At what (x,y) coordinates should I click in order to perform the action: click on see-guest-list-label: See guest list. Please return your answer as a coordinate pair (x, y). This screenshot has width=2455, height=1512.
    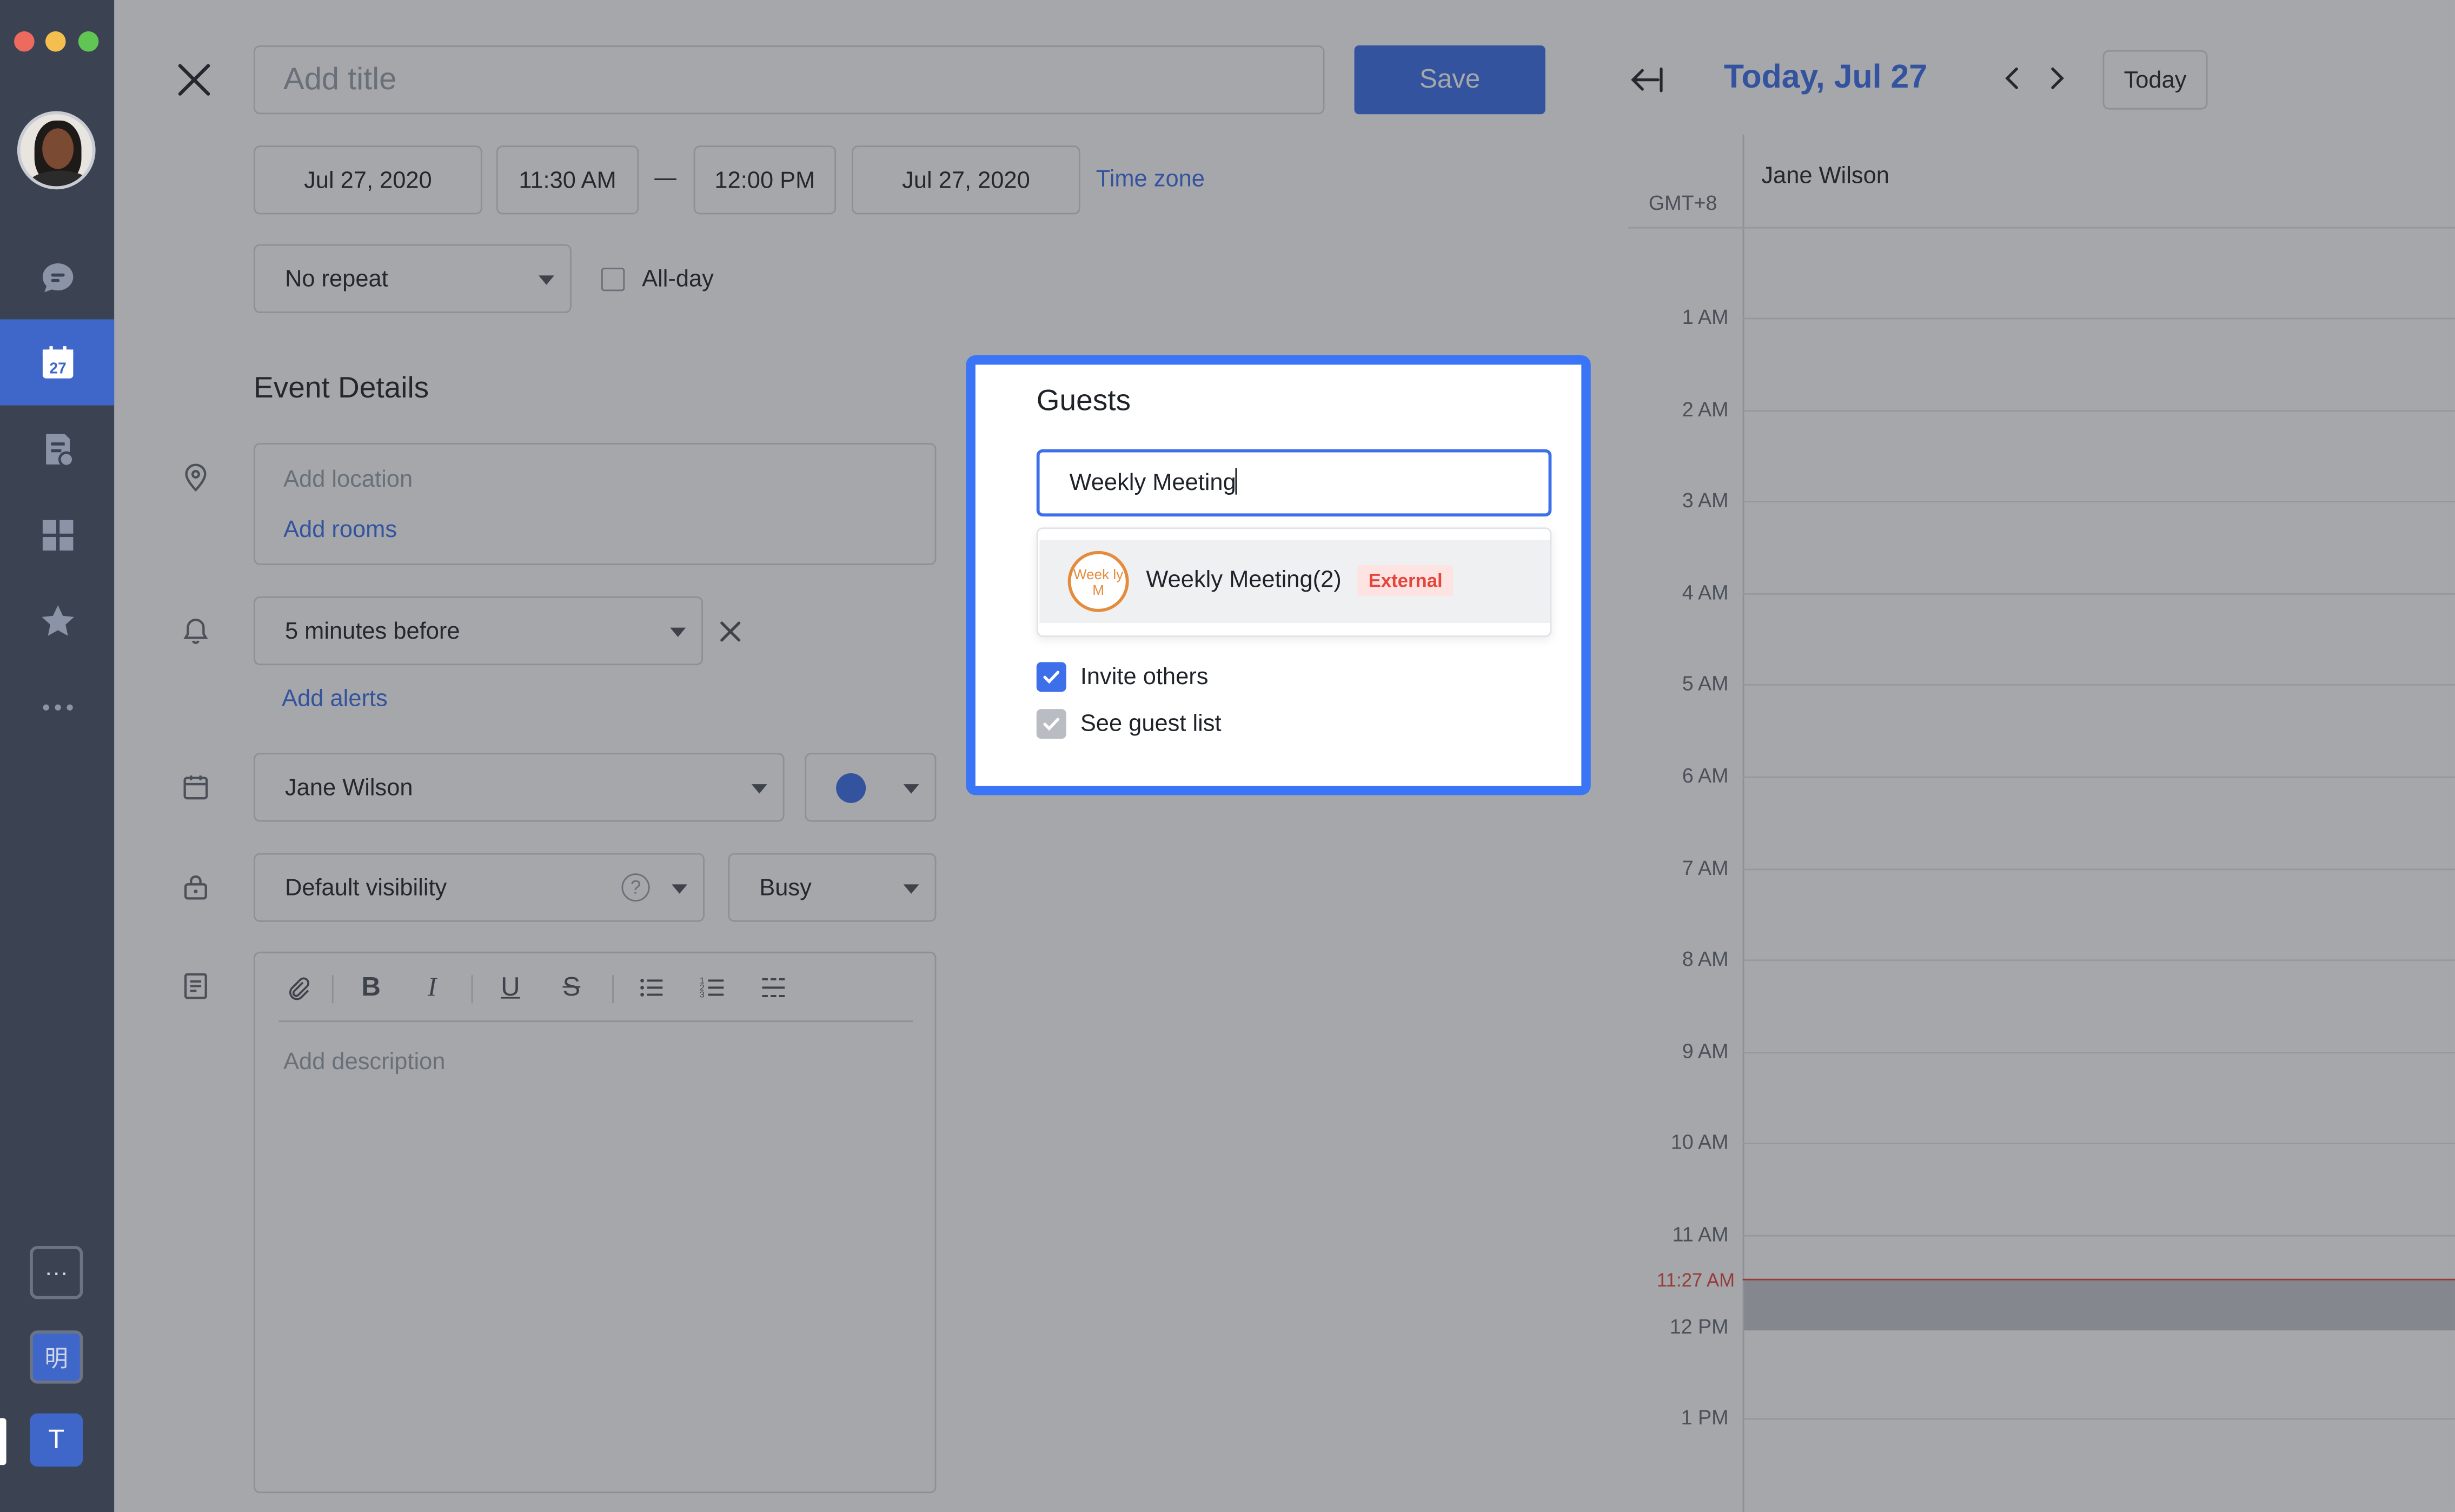
    Looking at the image, I should click on (1151, 725).